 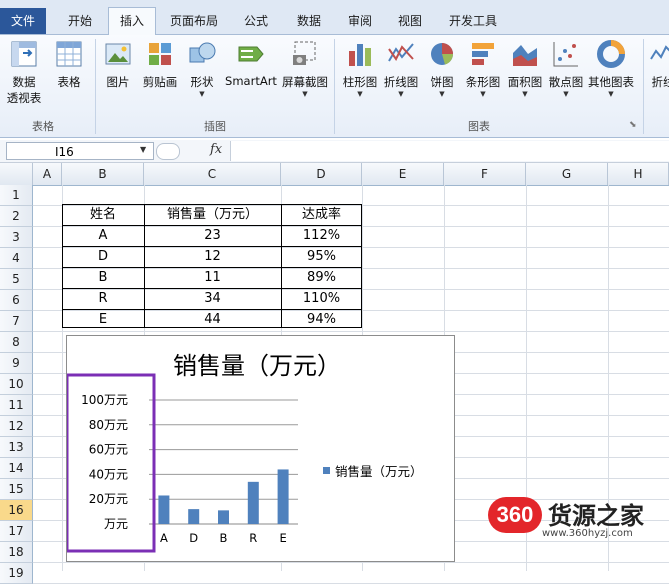 I want to click on column-header: F, so click(x=485, y=174).